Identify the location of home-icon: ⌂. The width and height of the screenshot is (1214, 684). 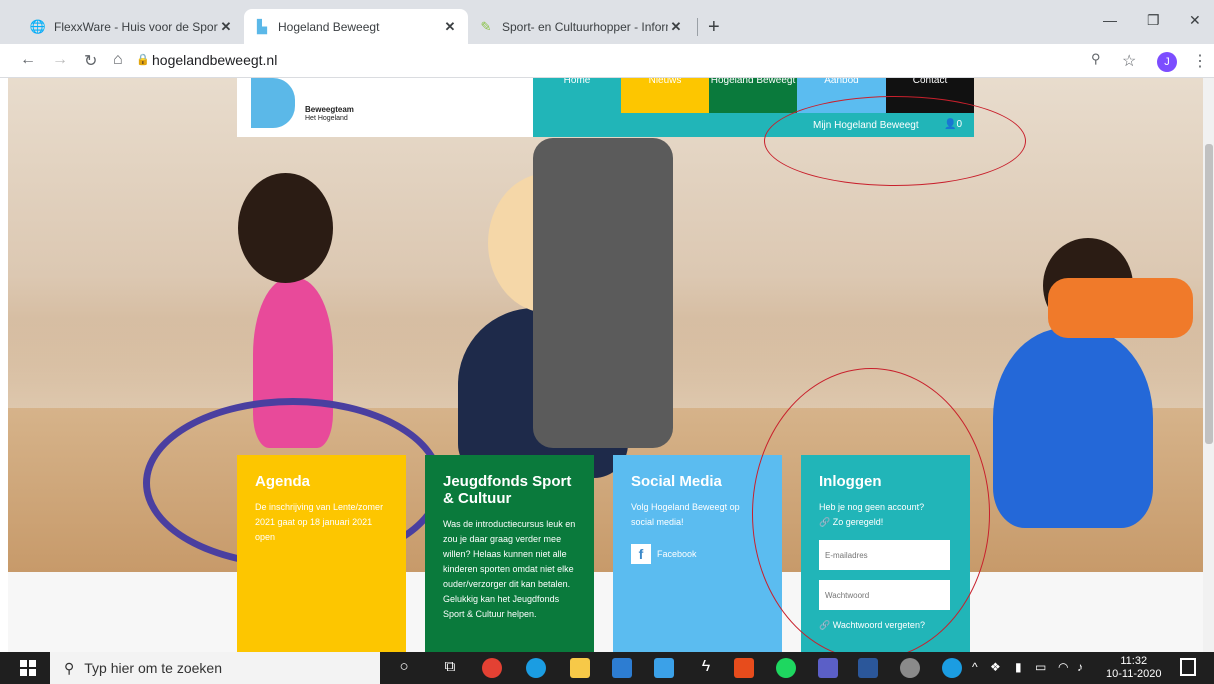
(118, 60).